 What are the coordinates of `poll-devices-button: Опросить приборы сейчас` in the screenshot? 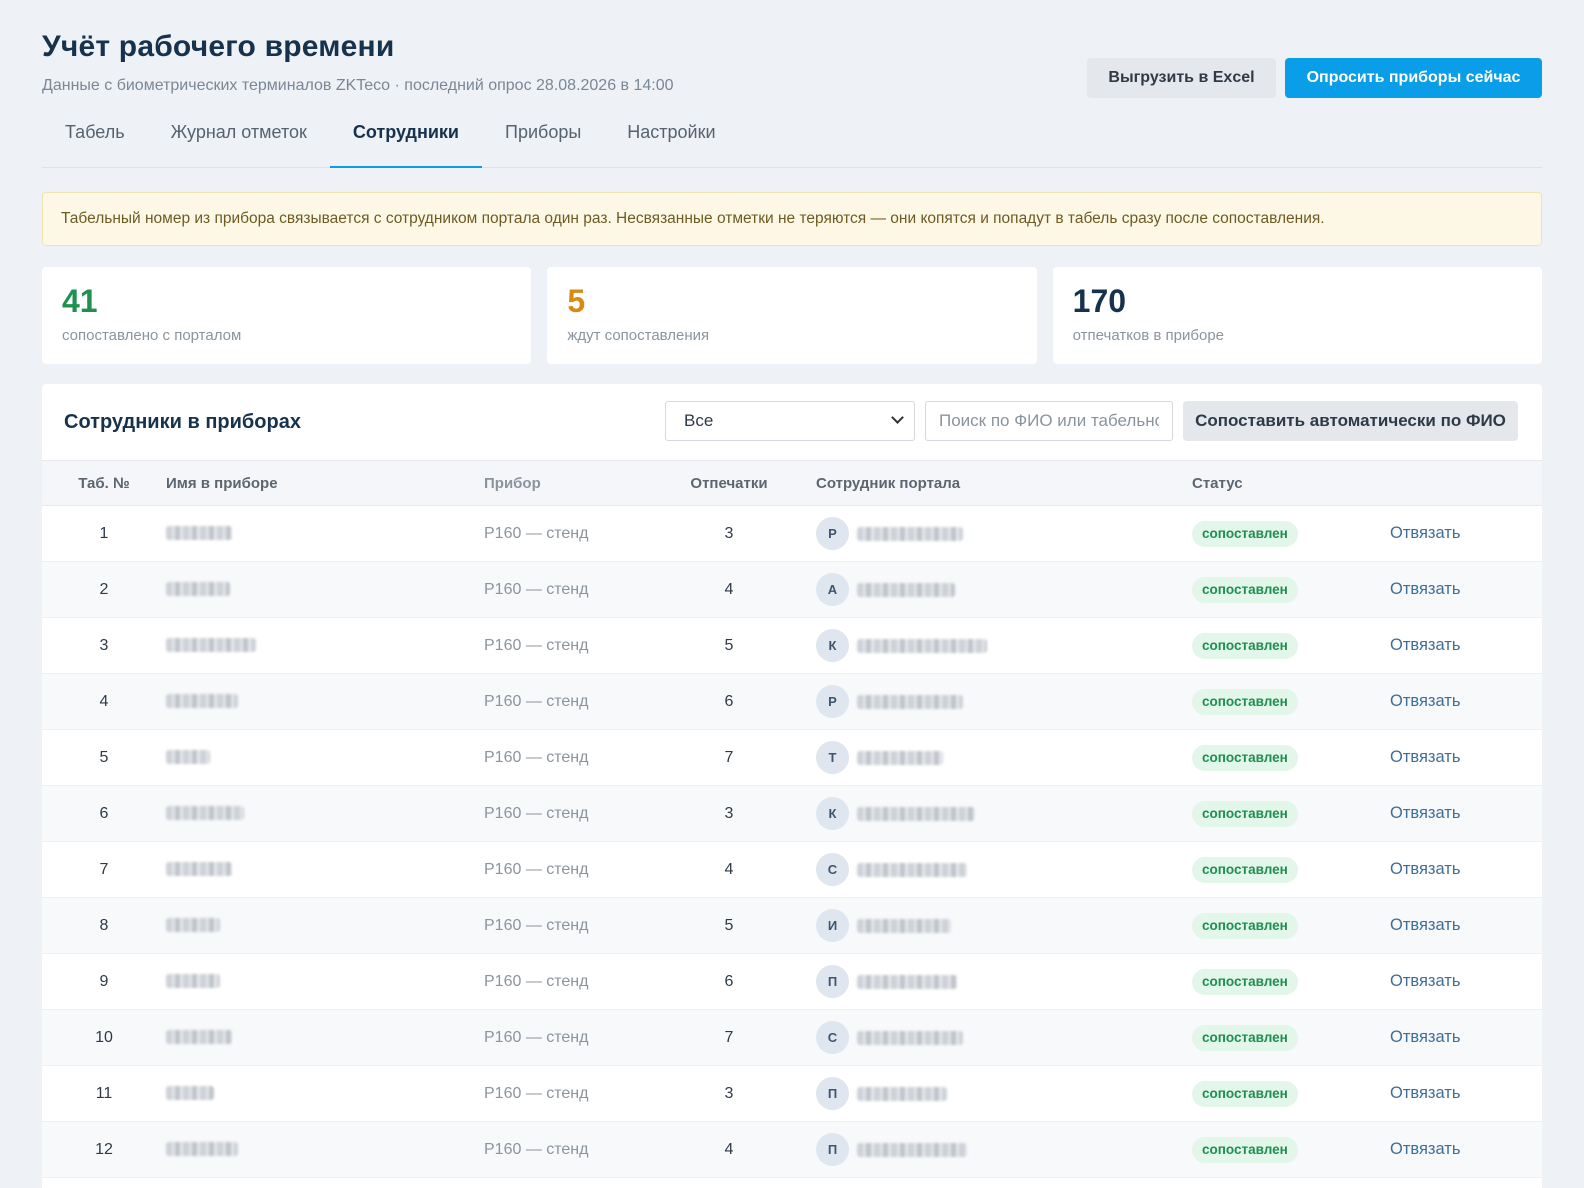 It's located at (1413, 78).